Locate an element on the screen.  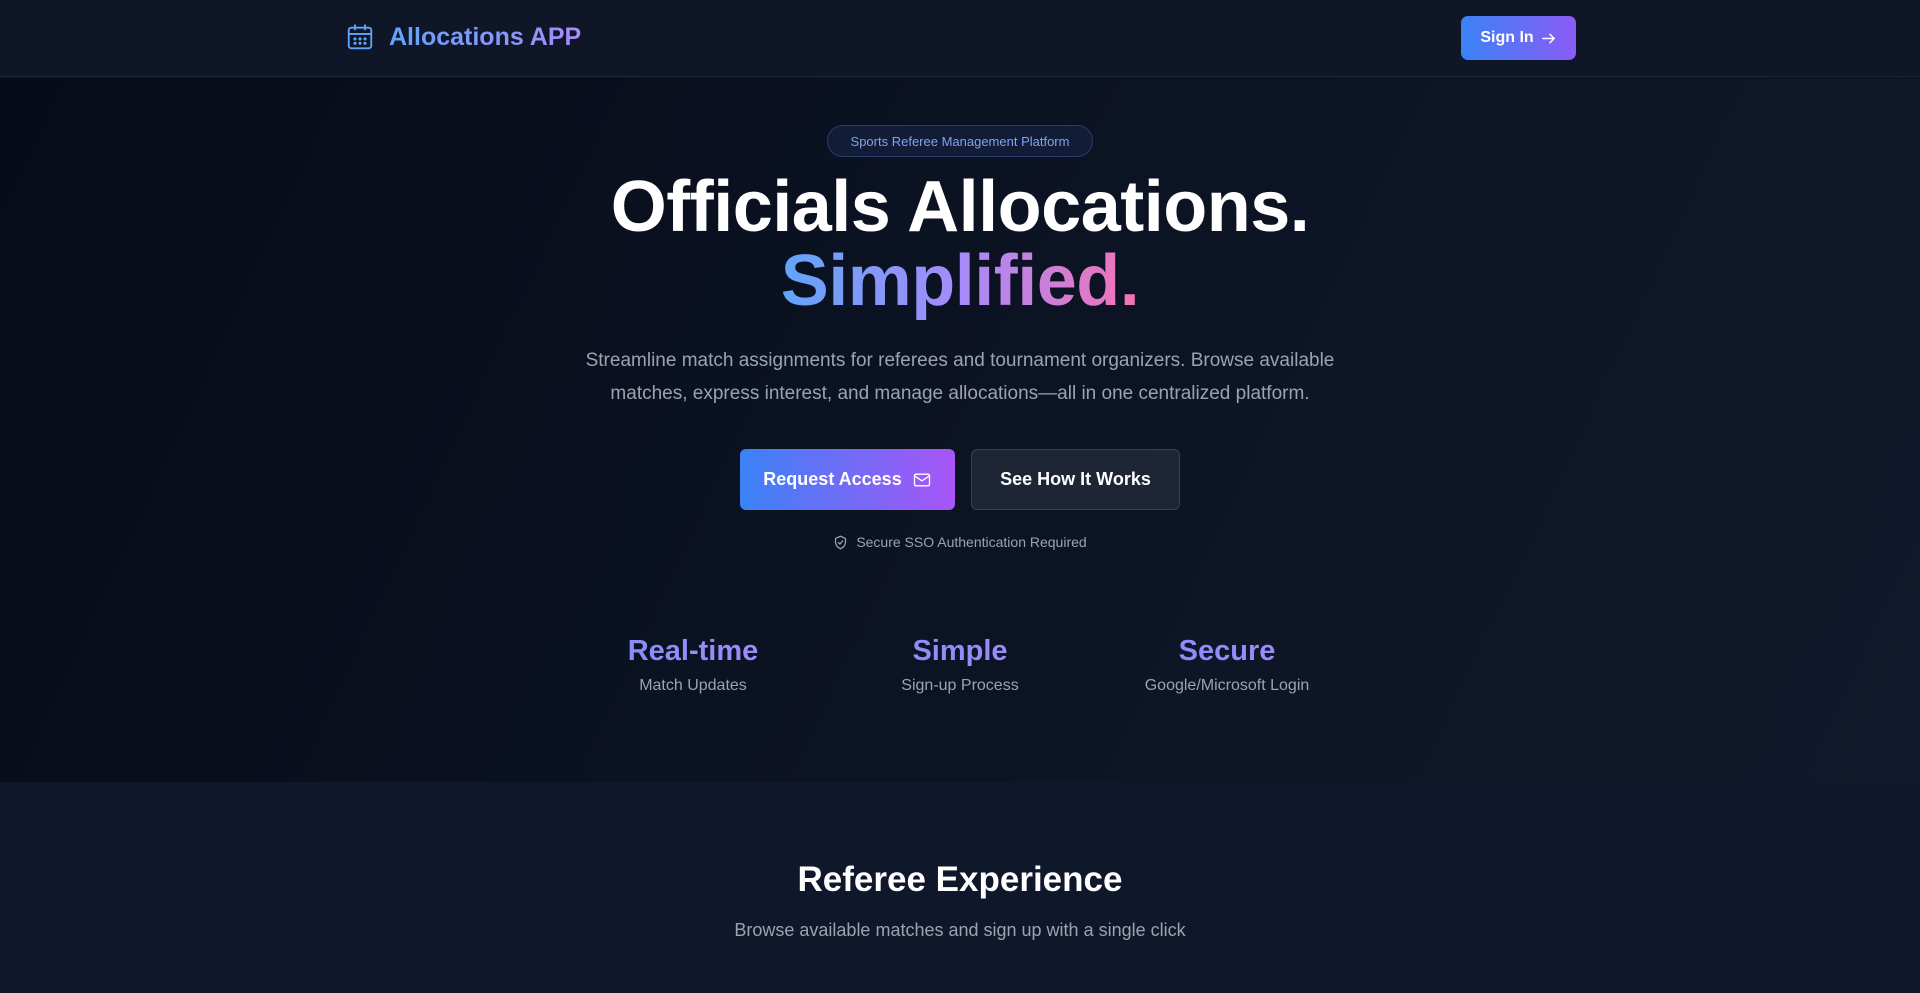
feature-subtitle: Match Updates is located at coordinates (693, 685).